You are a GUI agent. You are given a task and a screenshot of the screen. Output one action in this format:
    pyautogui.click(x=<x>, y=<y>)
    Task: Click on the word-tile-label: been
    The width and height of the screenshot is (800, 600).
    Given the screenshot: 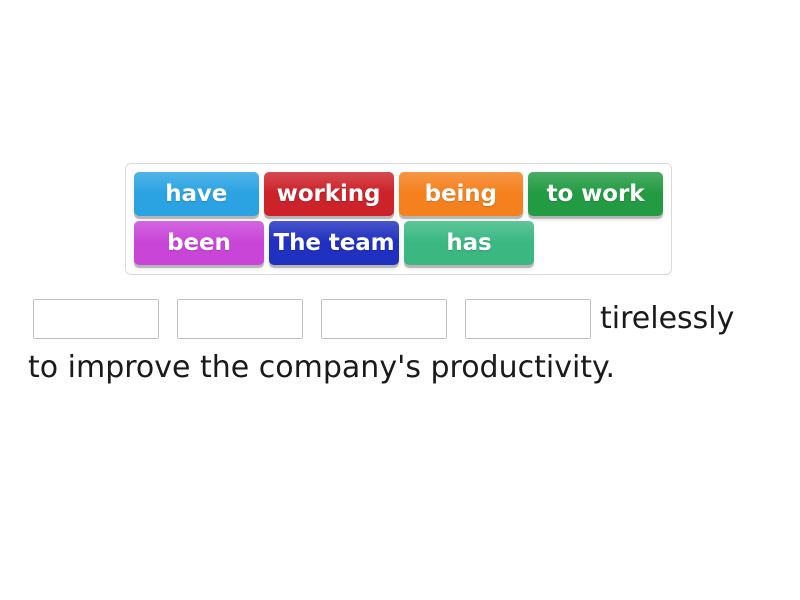 What is the action you would take?
    pyautogui.click(x=199, y=242)
    